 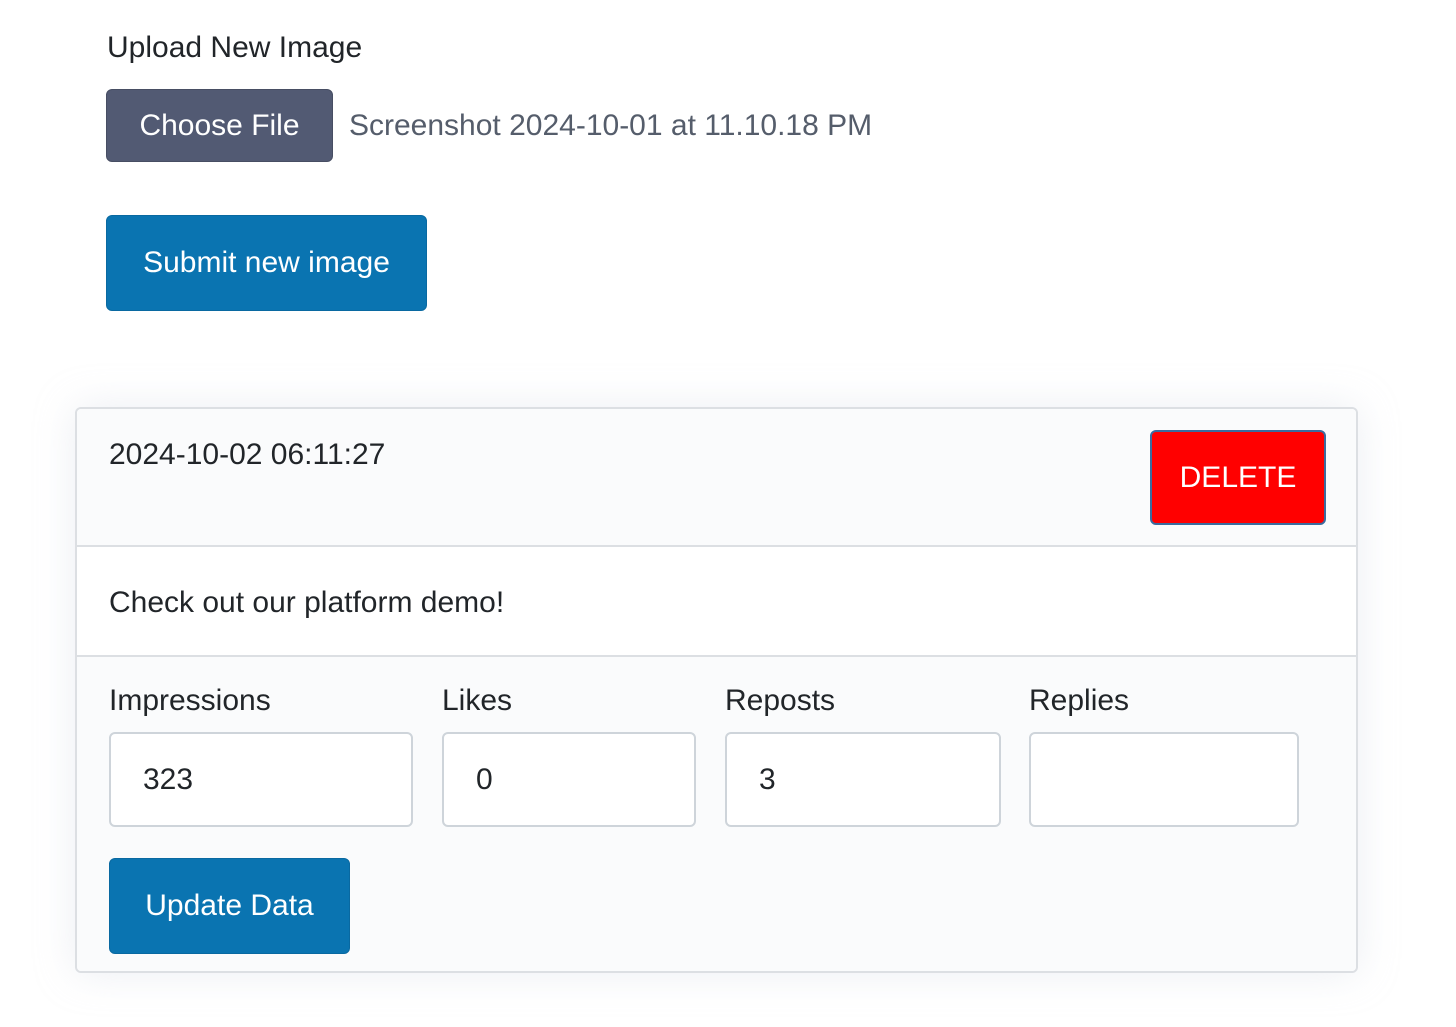 I want to click on impressions-input, so click(x=261, y=779).